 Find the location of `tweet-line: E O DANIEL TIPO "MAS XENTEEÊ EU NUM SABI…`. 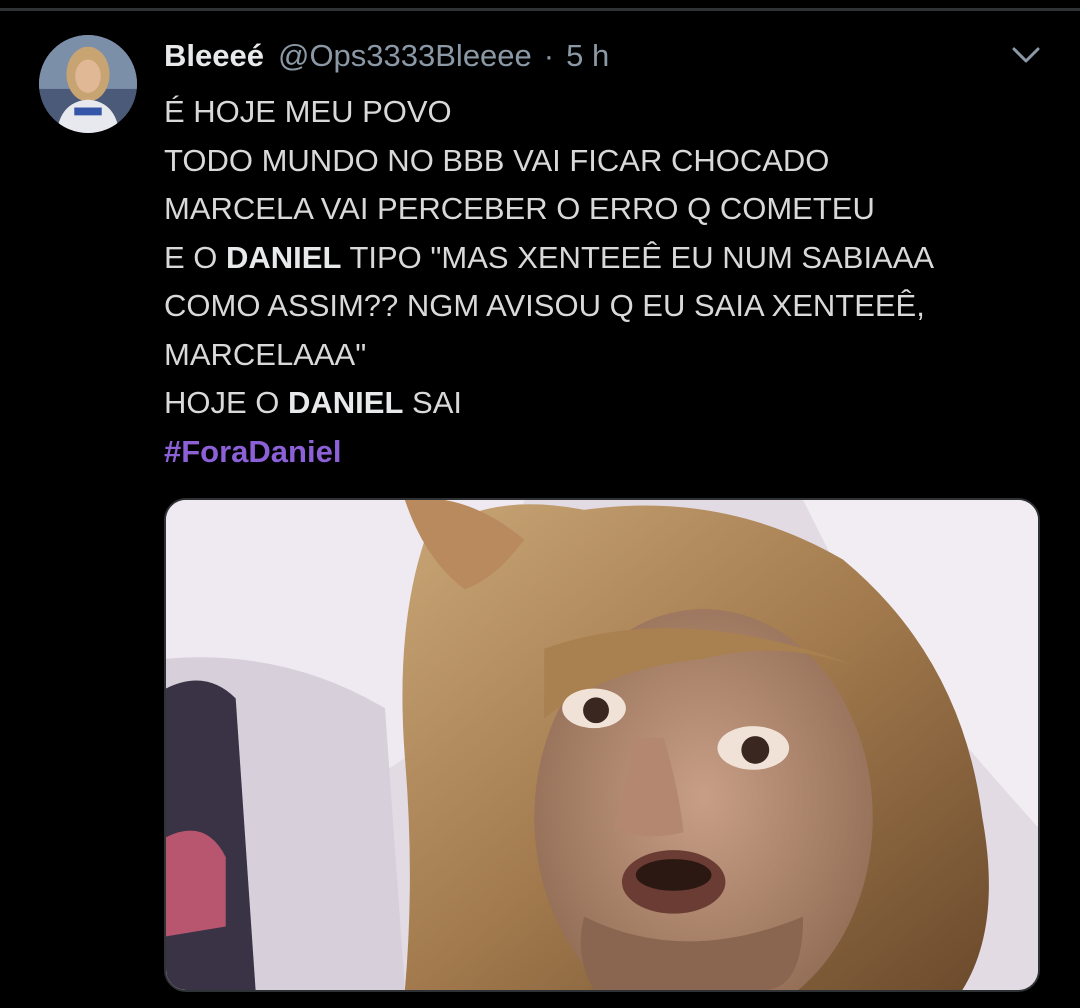

tweet-line: E O DANIEL TIPO "MAS XENTEEÊ EU NUM SABI… is located at coordinates (604, 258).